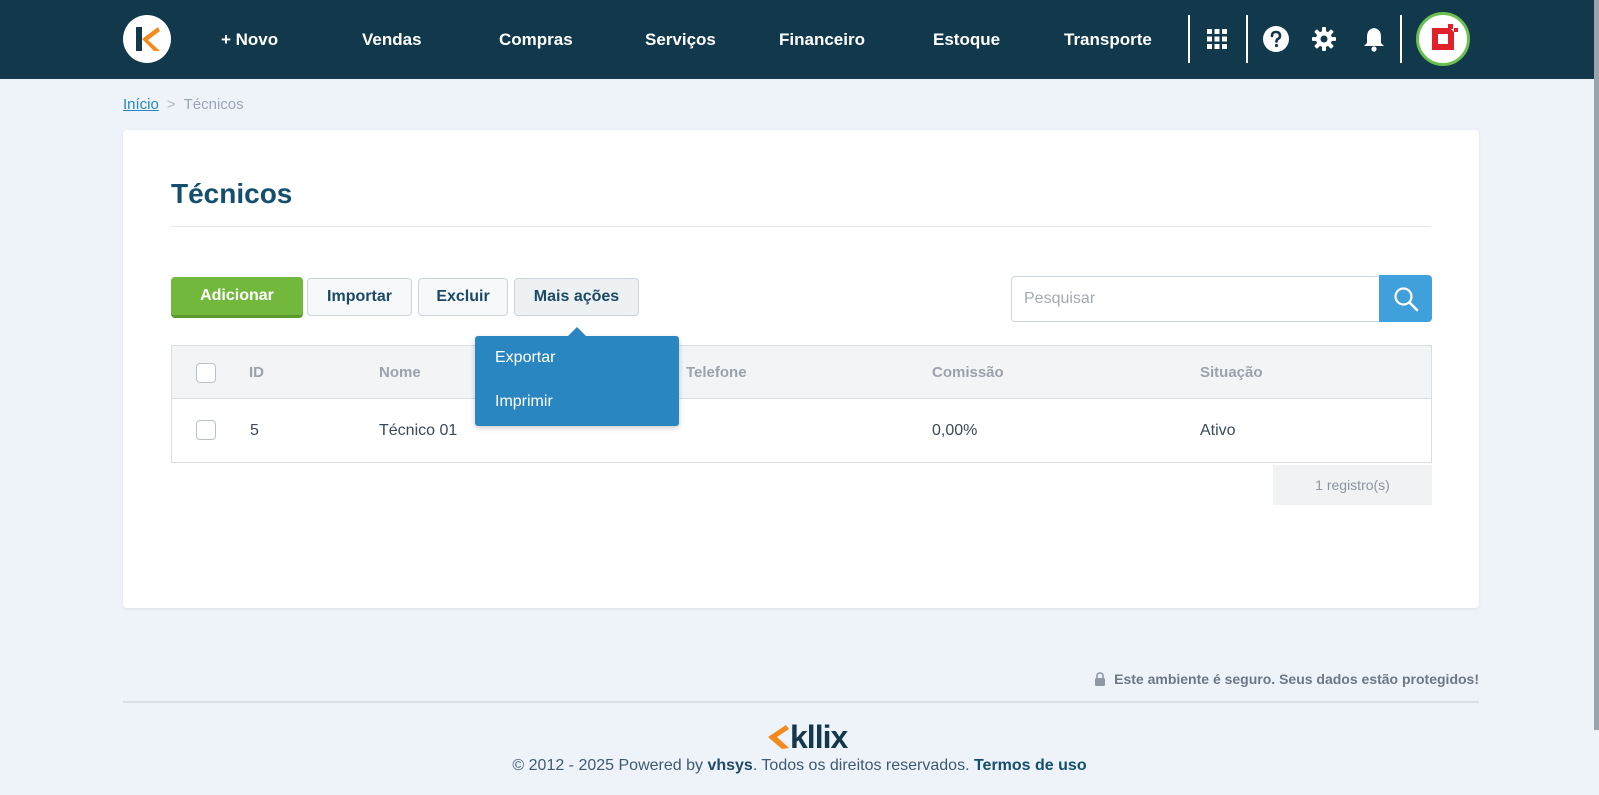 The width and height of the screenshot is (1599, 795). Describe the element at coordinates (577, 376) in the screenshot. I see `more-actions-dropdown: Exportar Imprimir` at that location.